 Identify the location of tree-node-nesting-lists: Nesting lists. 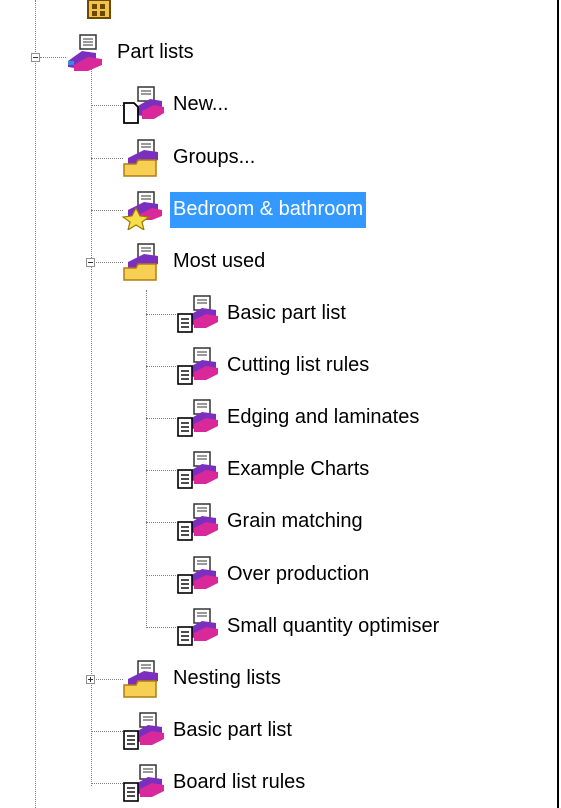
(203, 679).